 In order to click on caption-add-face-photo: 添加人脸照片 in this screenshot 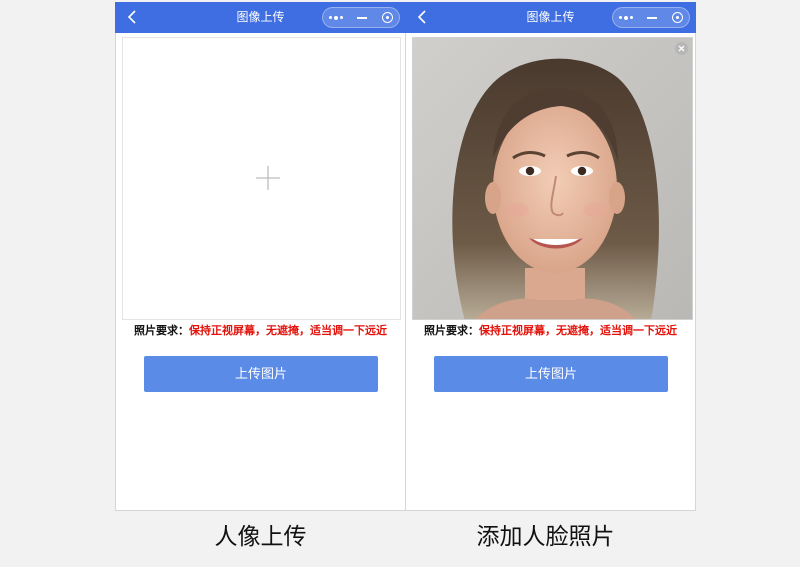, I will do `click(545, 537)`.